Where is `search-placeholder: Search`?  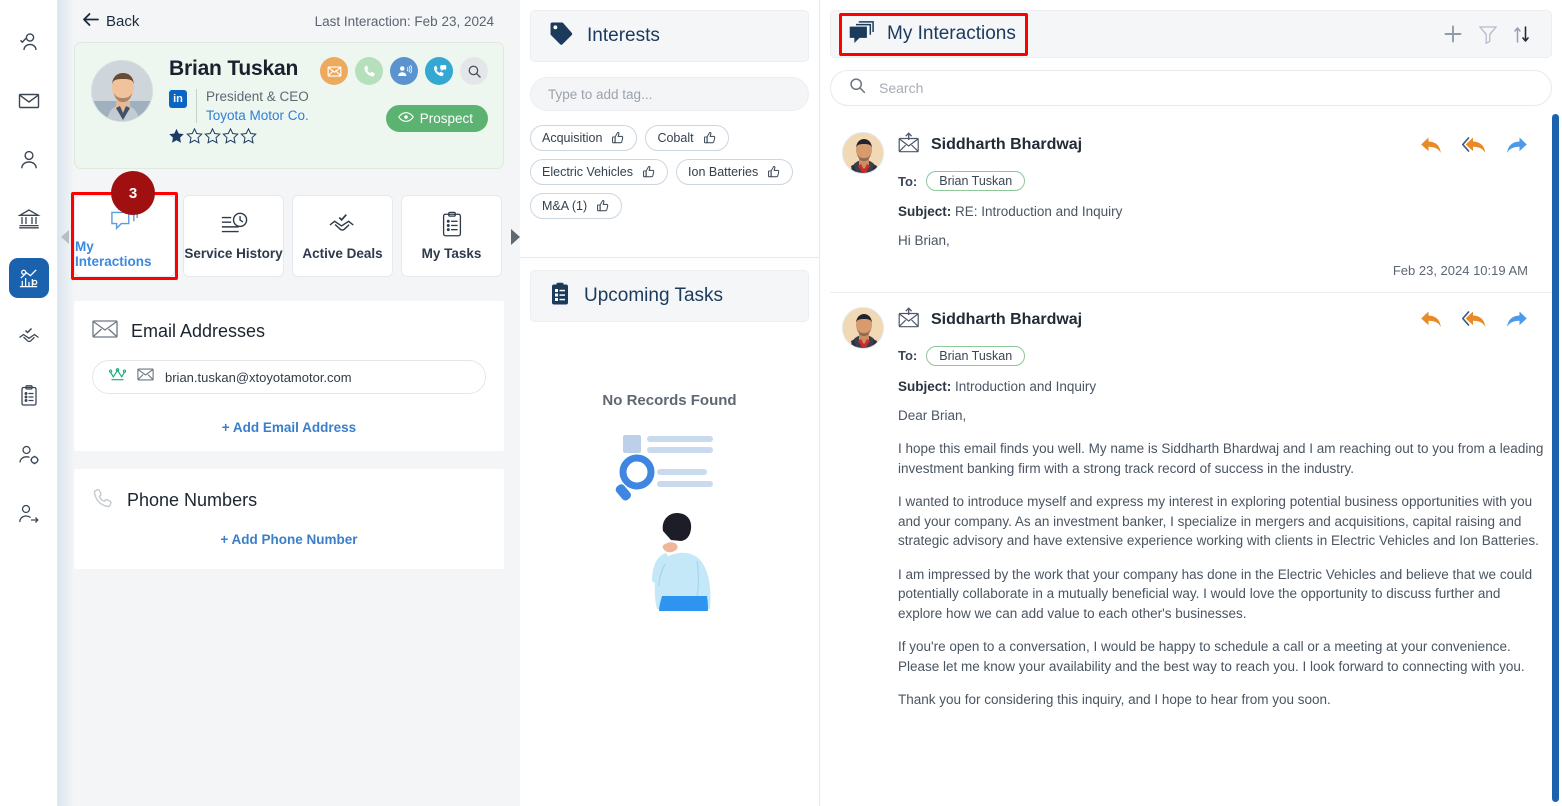 search-placeholder: Search is located at coordinates (901, 88).